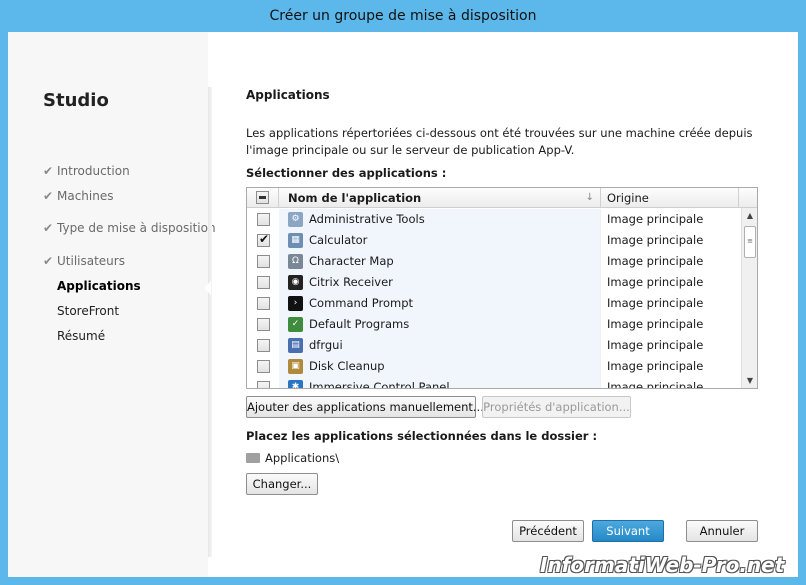 The height and width of the screenshot is (585, 806). I want to click on app-name: Immersive Control Panel, so click(379, 384).